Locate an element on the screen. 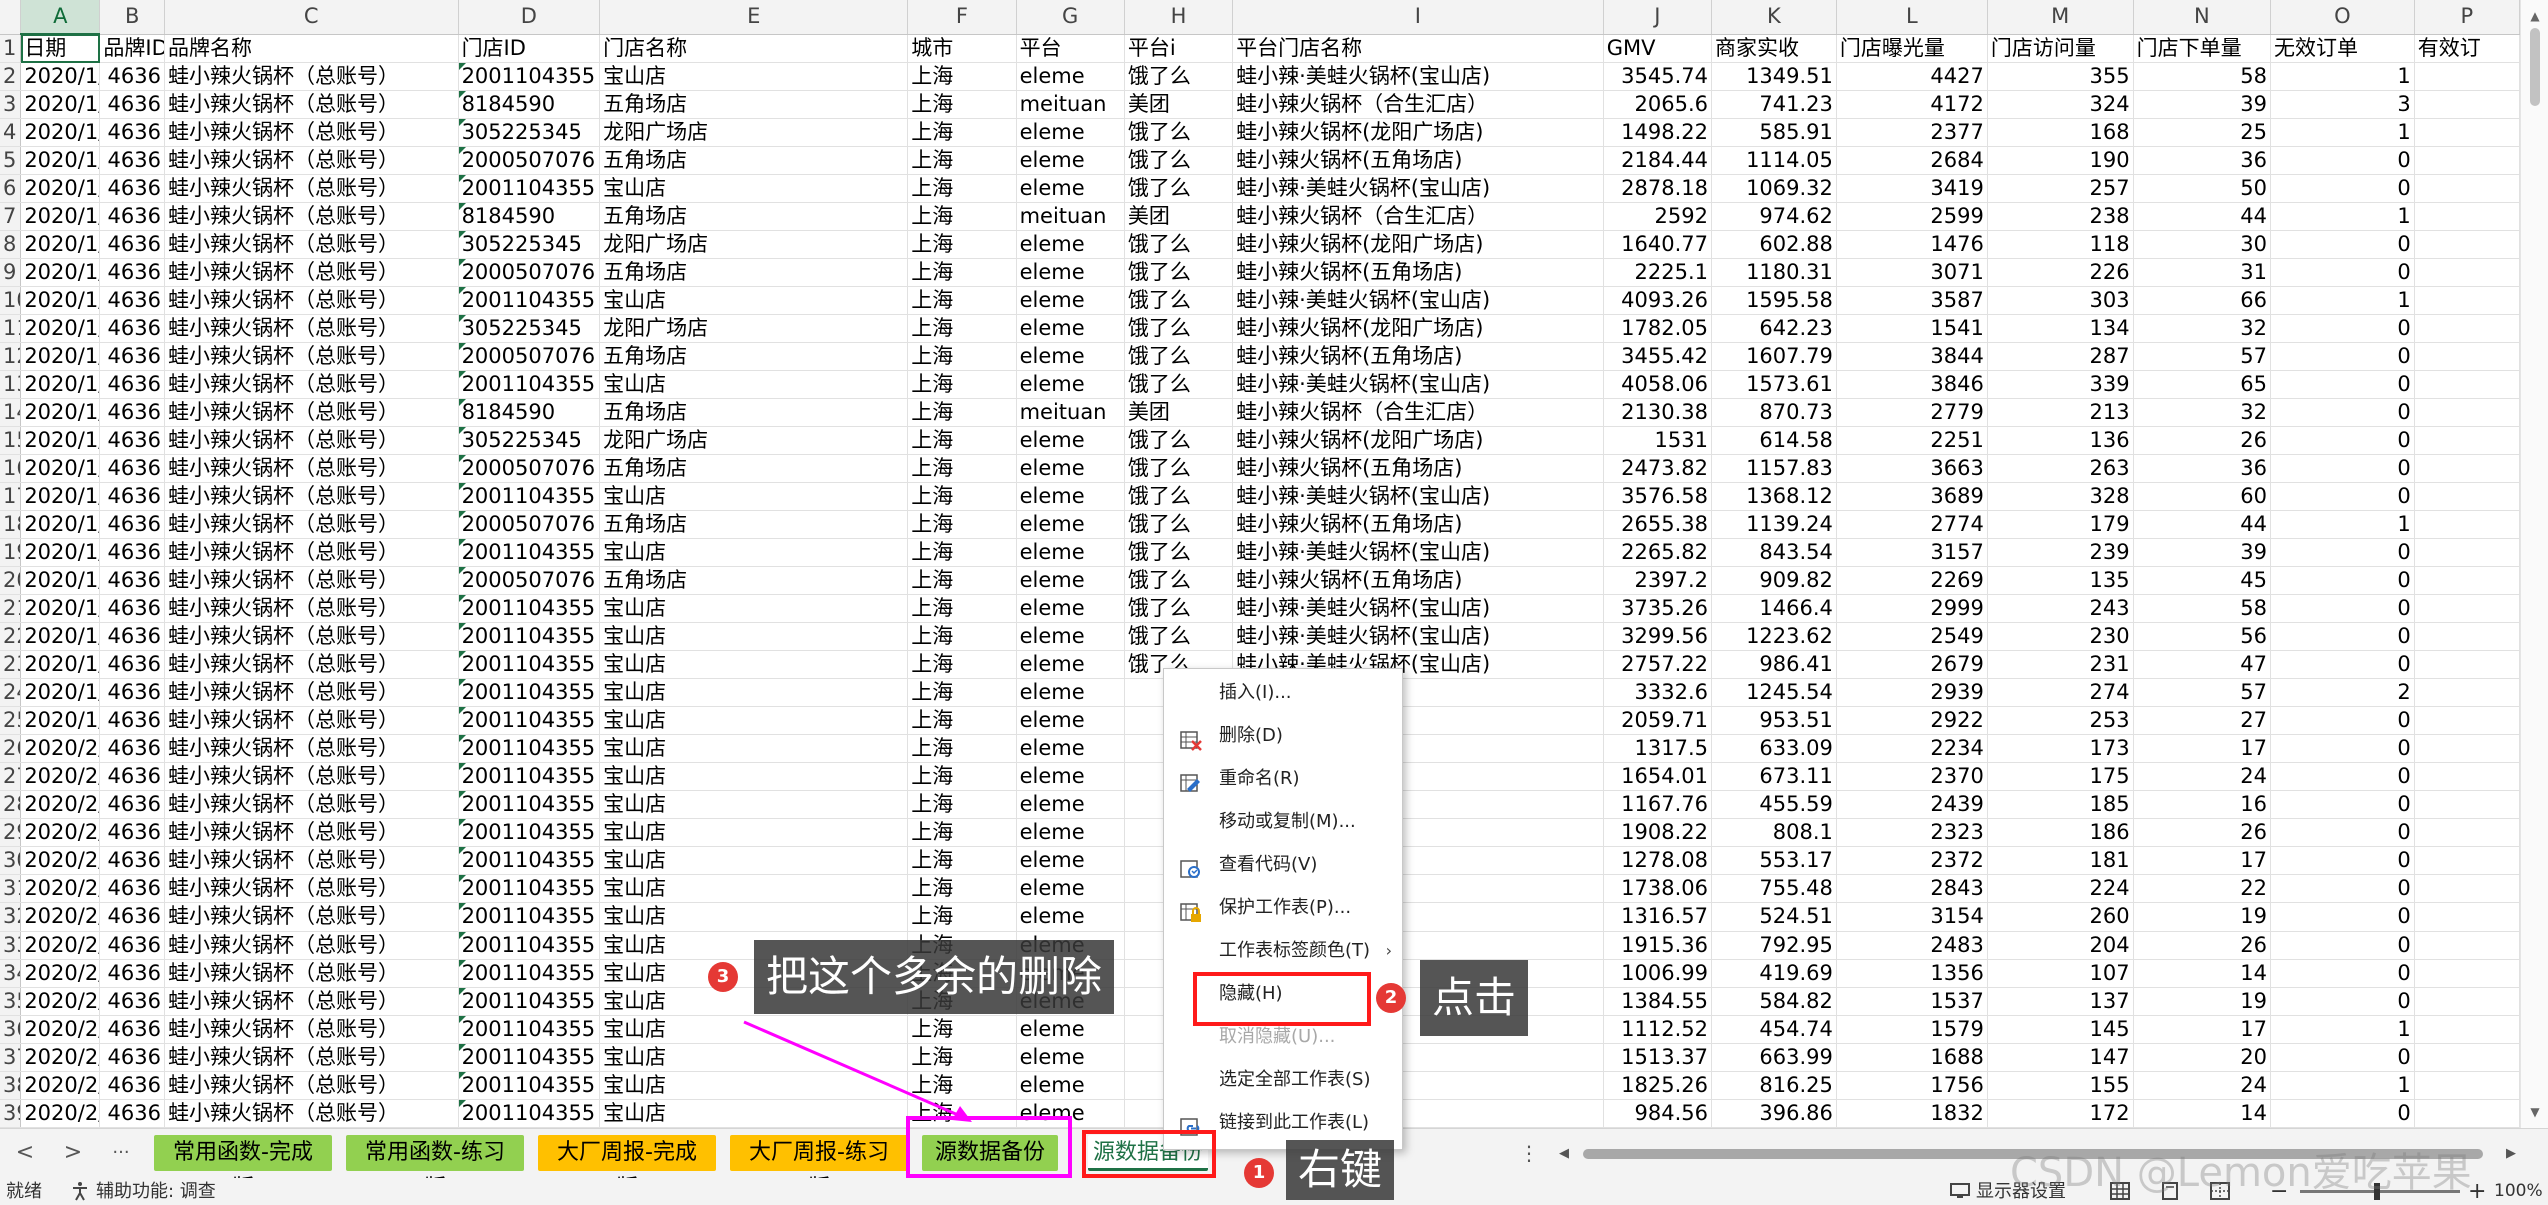 The height and width of the screenshot is (1205, 2548). table-cell: 蛙小辣·美蛙火锅杯(宝山店) is located at coordinates (1418, 637).